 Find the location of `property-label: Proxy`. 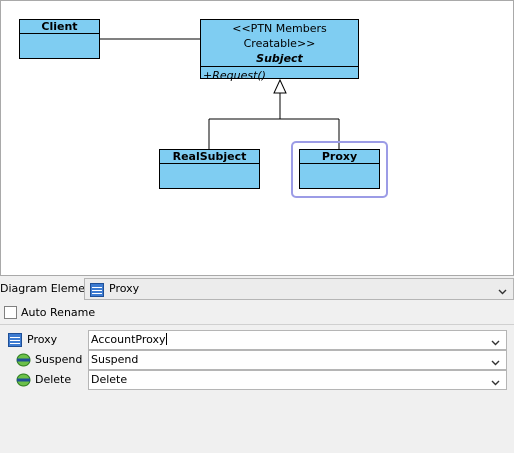

property-label: Proxy is located at coordinates (42, 339).